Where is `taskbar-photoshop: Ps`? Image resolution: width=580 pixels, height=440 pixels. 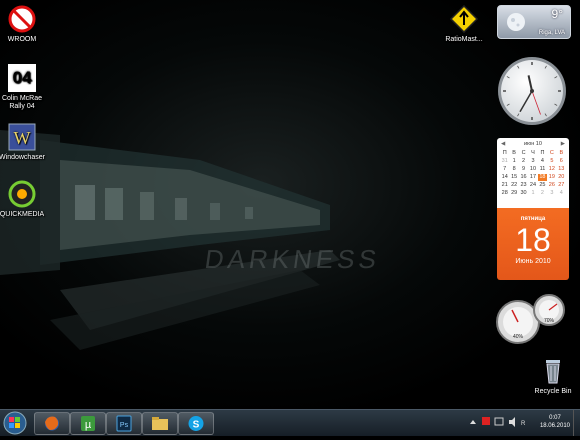
taskbar-photoshop: Ps is located at coordinates (124, 423).